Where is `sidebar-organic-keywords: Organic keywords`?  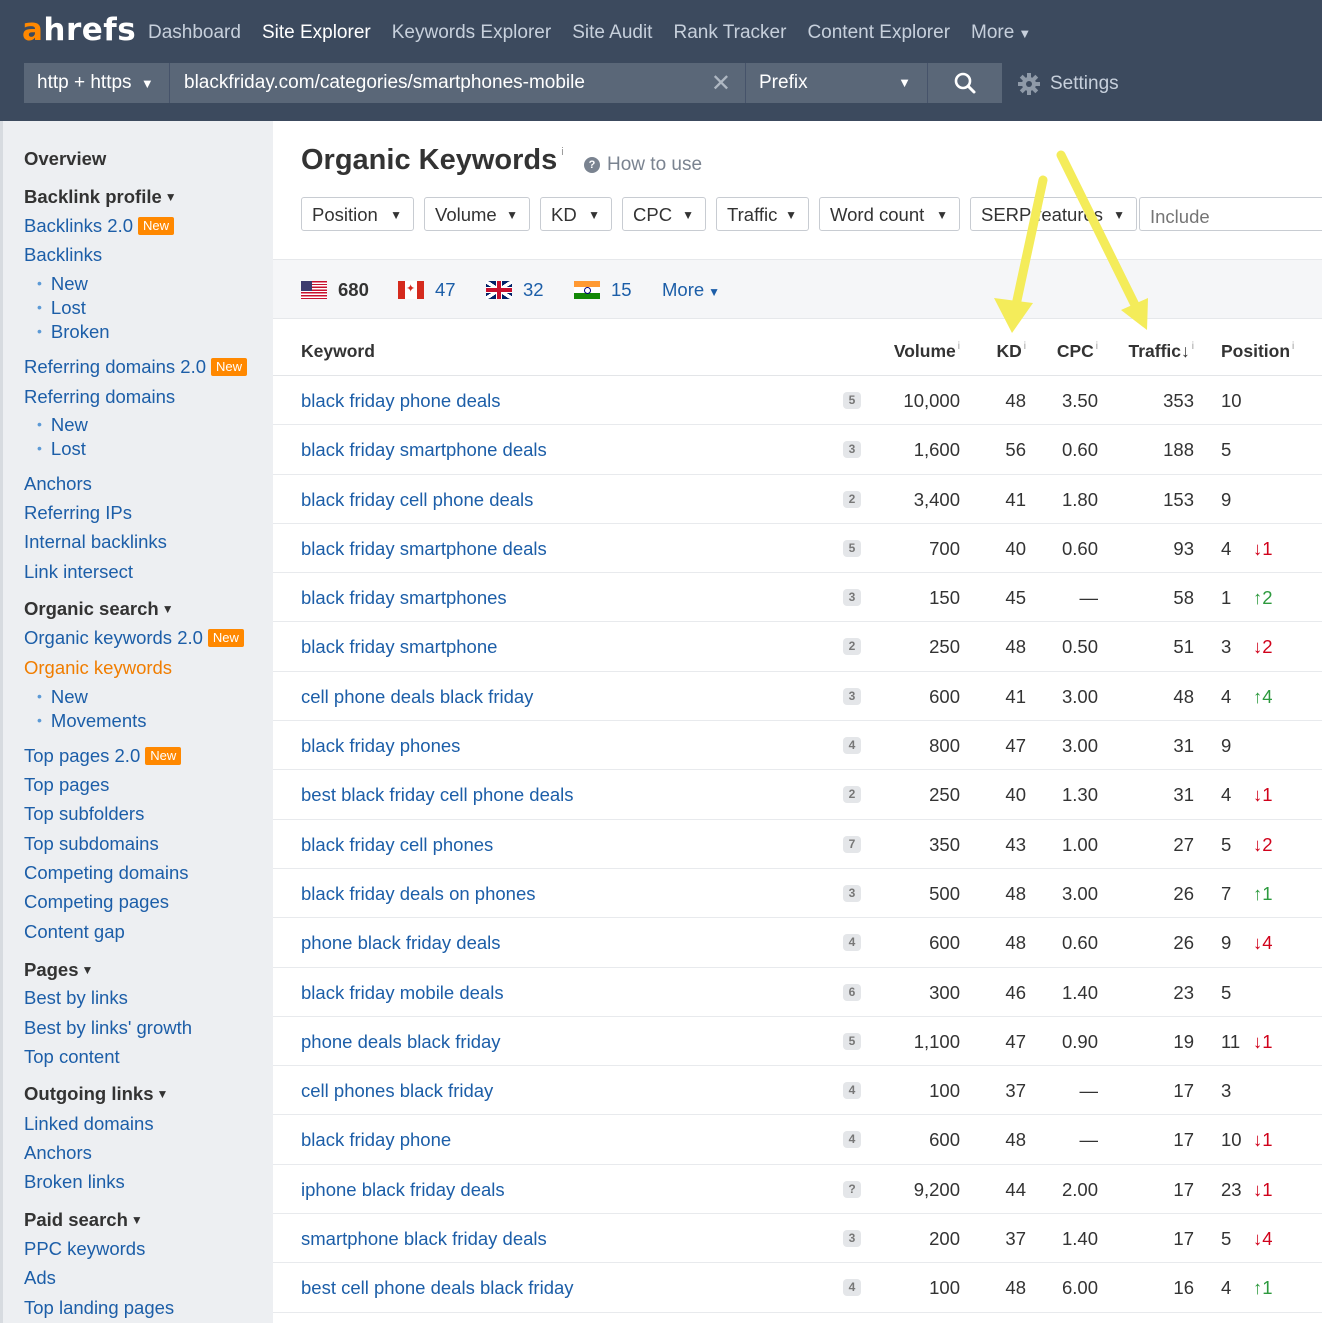
sidebar-organic-keywords: Organic keywords is located at coordinates (98, 668).